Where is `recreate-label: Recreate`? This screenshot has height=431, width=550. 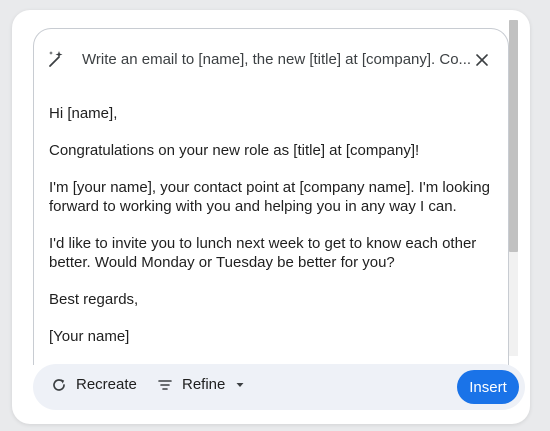 recreate-label: Recreate is located at coordinates (106, 384).